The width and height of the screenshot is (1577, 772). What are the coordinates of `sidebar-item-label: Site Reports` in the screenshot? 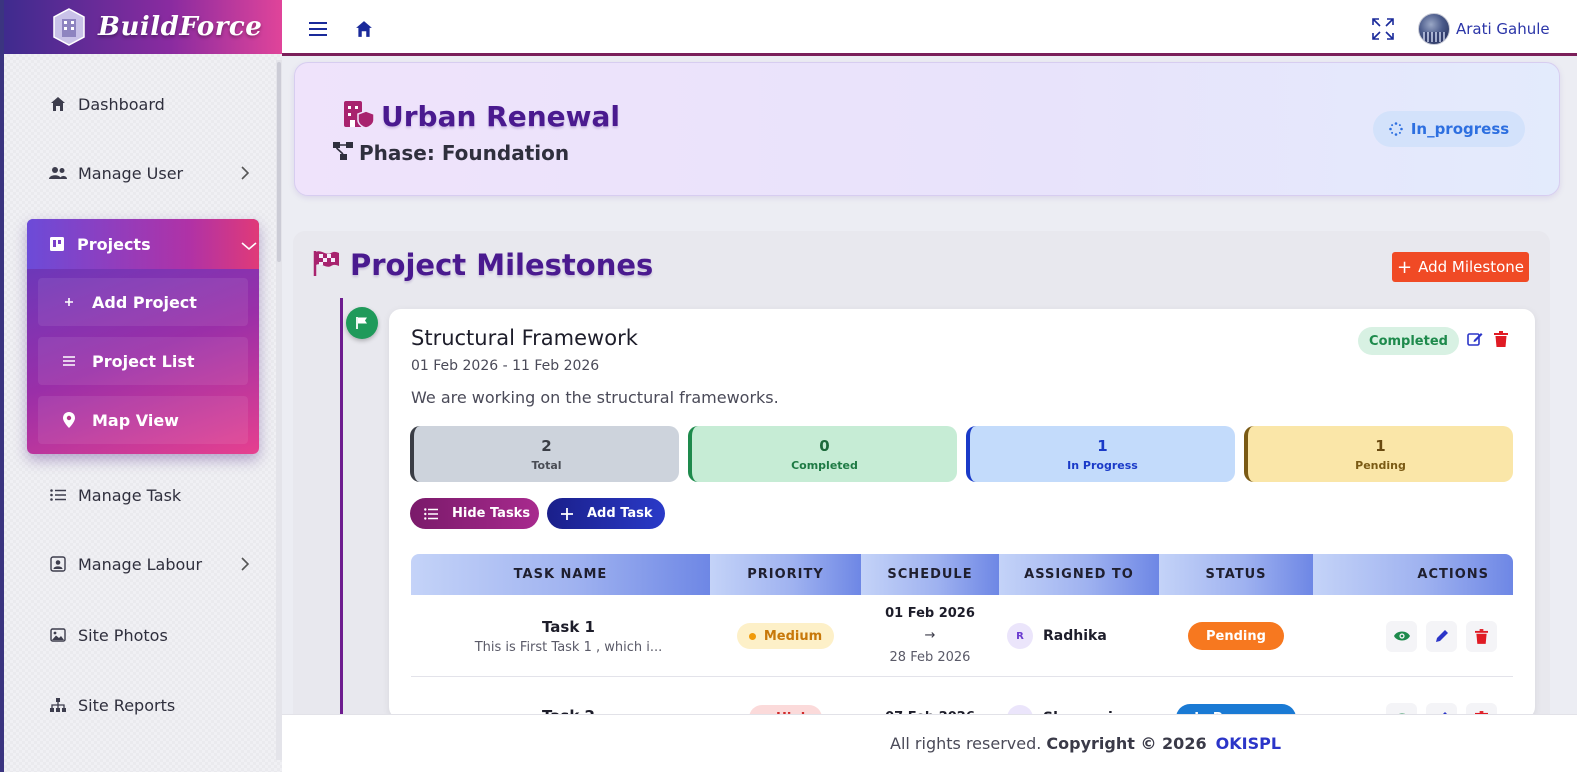 It's located at (127, 705).